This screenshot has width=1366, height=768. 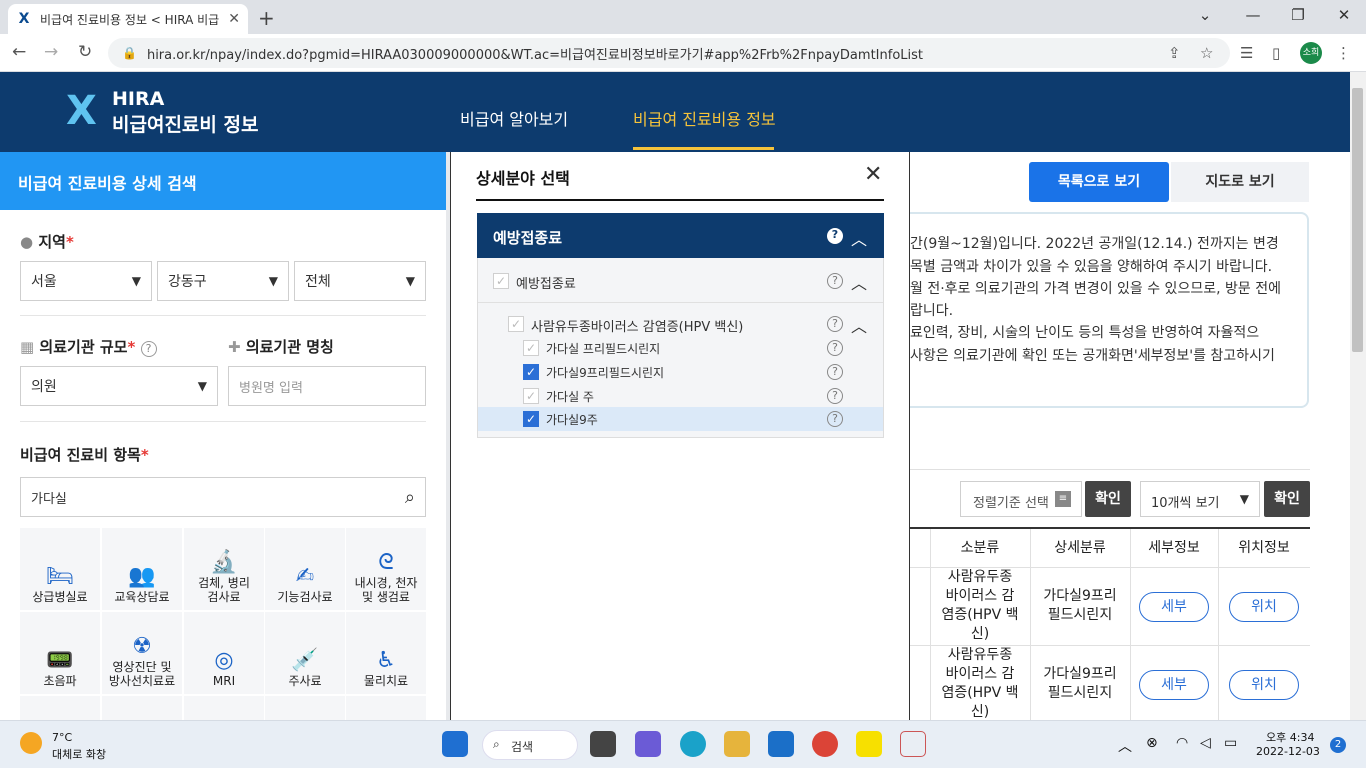 What do you see at coordinates (1357, 220) in the screenshot?
I see `page-scrollbar-thumb` at bounding box center [1357, 220].